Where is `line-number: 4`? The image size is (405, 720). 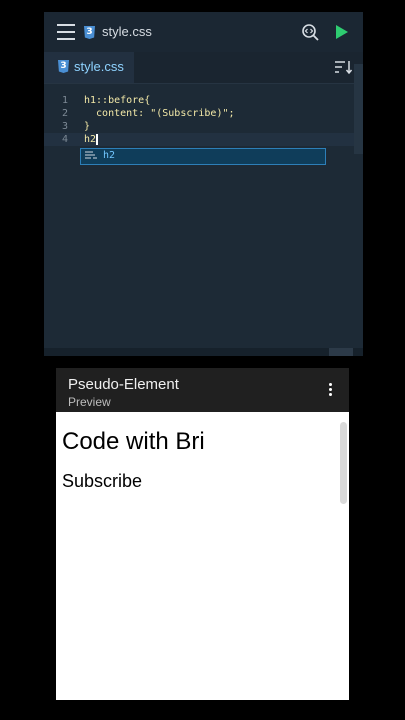 line-number: 4 is located at coordinates (65, 139).